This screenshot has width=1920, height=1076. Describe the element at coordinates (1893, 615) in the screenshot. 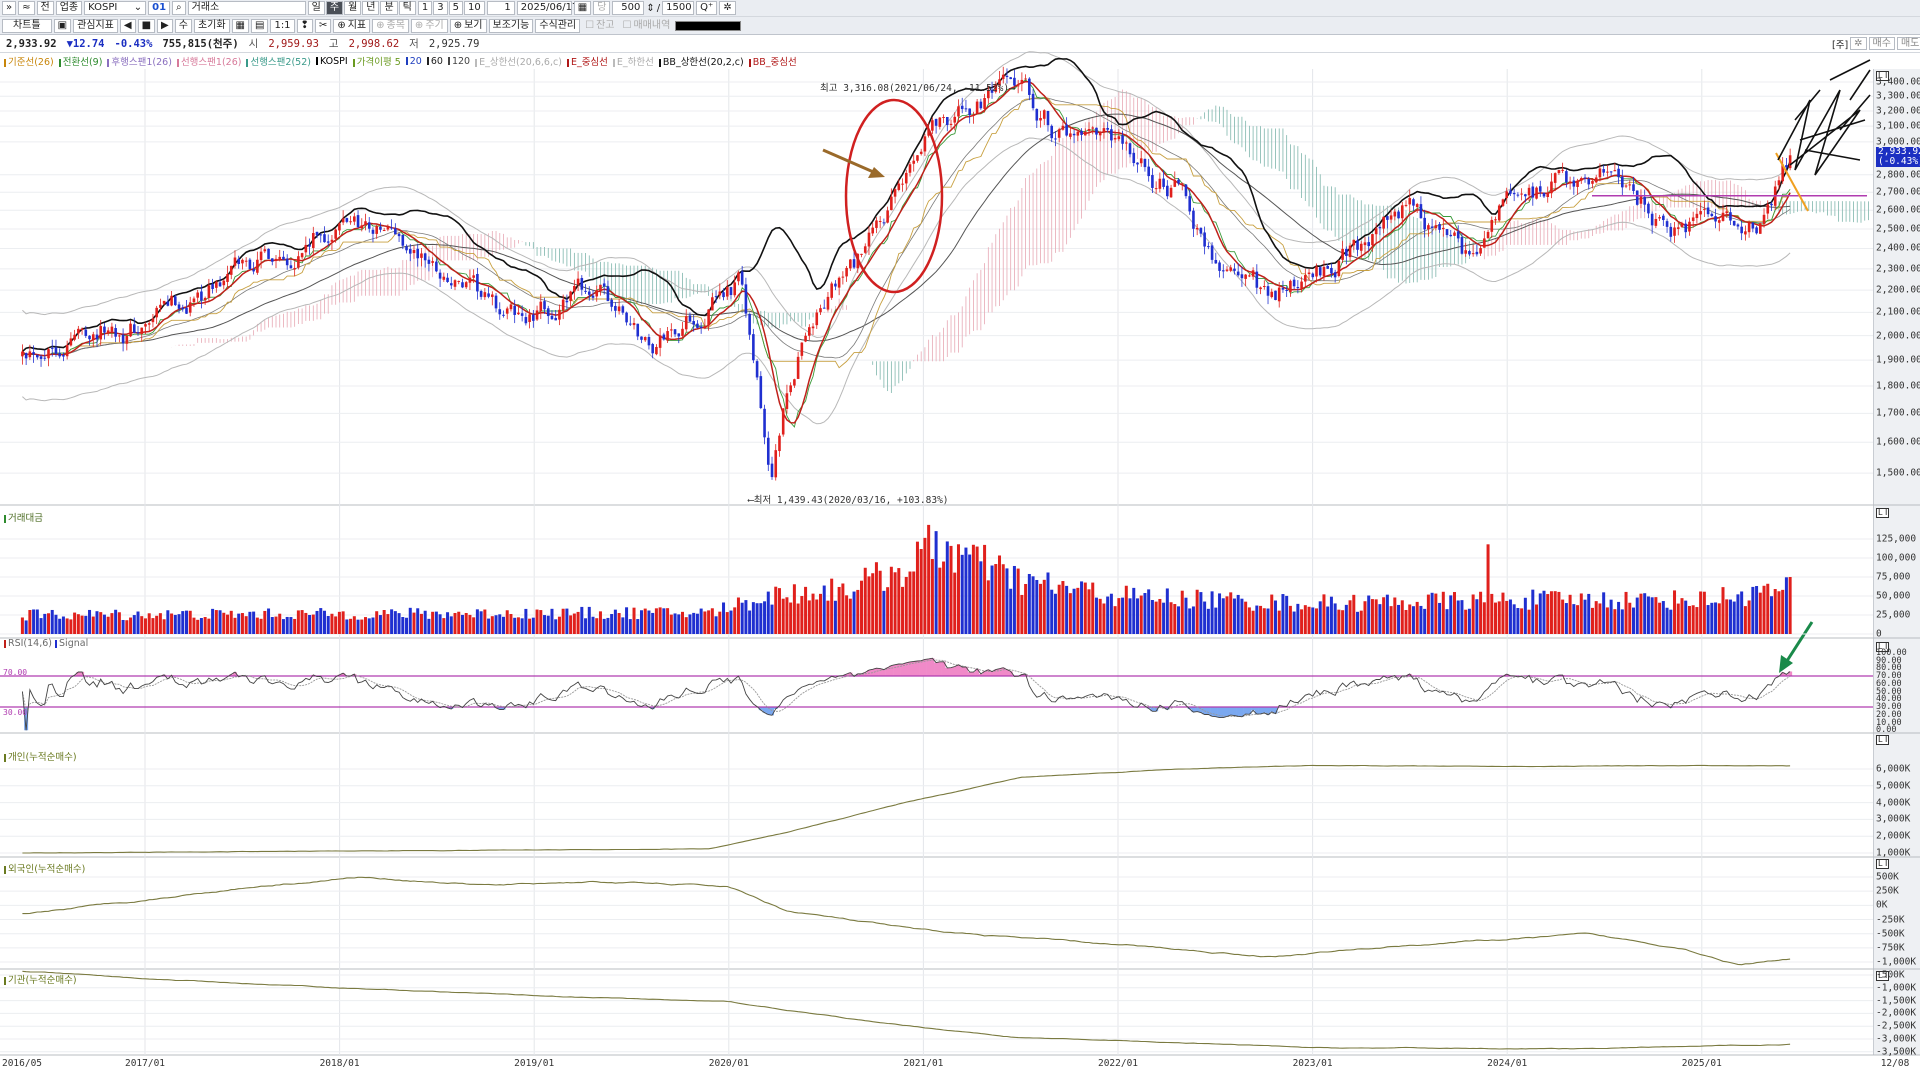

I see `volume-axis-label: 25,000` at that location.